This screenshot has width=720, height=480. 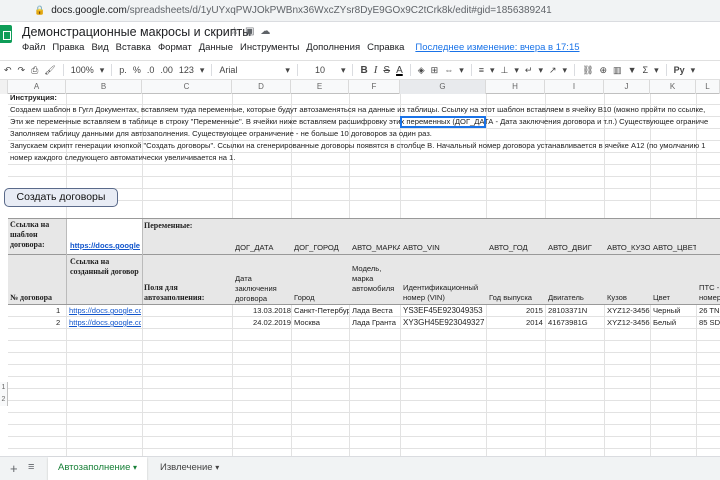 What do you see at coordinates (14, 468) in the screenshot?
I see `add-sheet-icon: +` at bounding box center [14, 468].